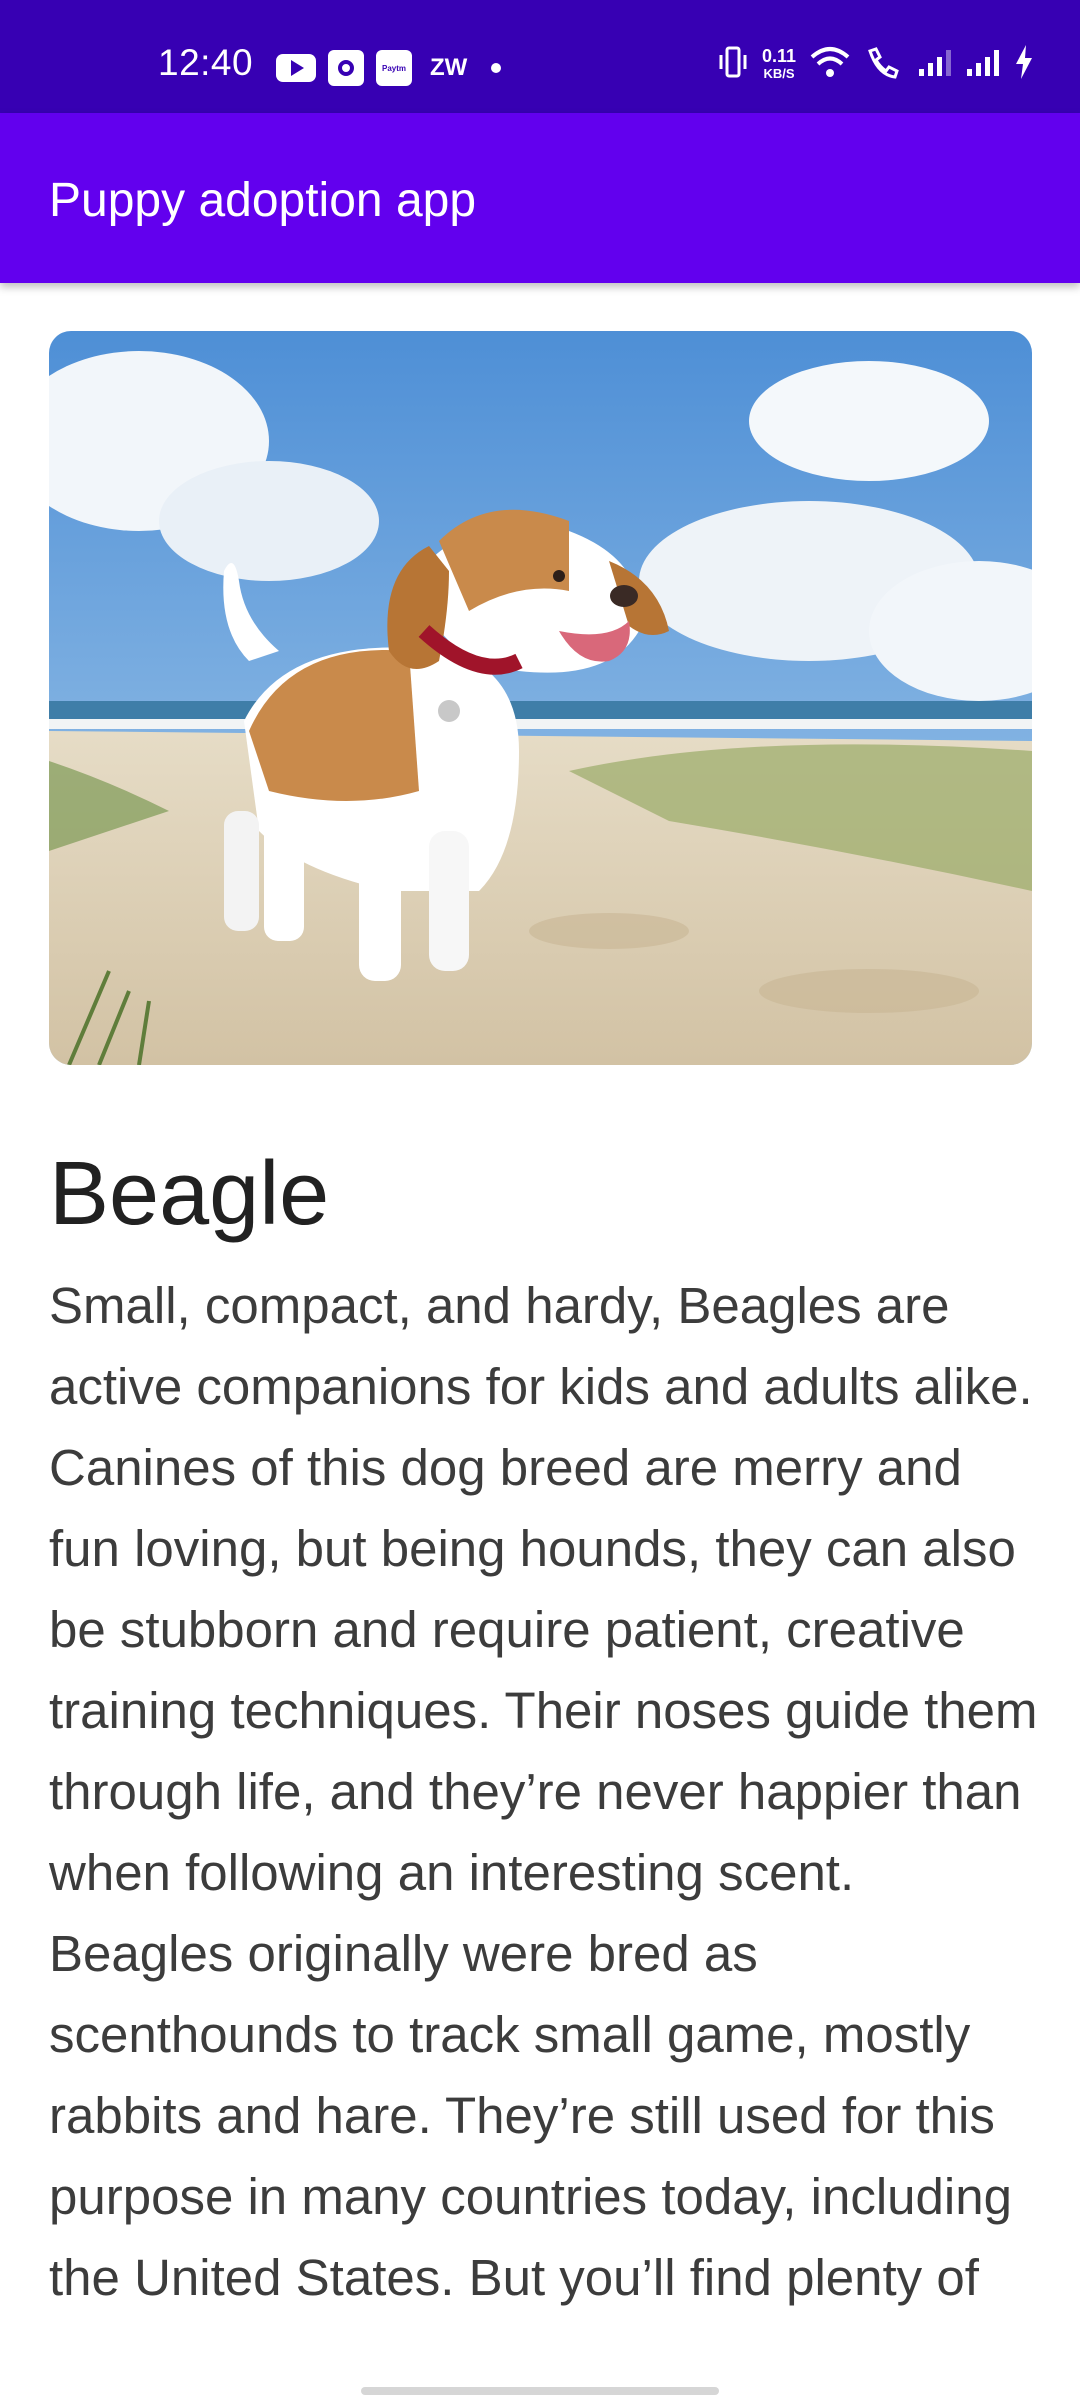 Image resolution: width=1080 pixels, height=2400 pixels. Describe the element at coordinates (496, 68) in the screenshot. I see `dot-icon` at that location.